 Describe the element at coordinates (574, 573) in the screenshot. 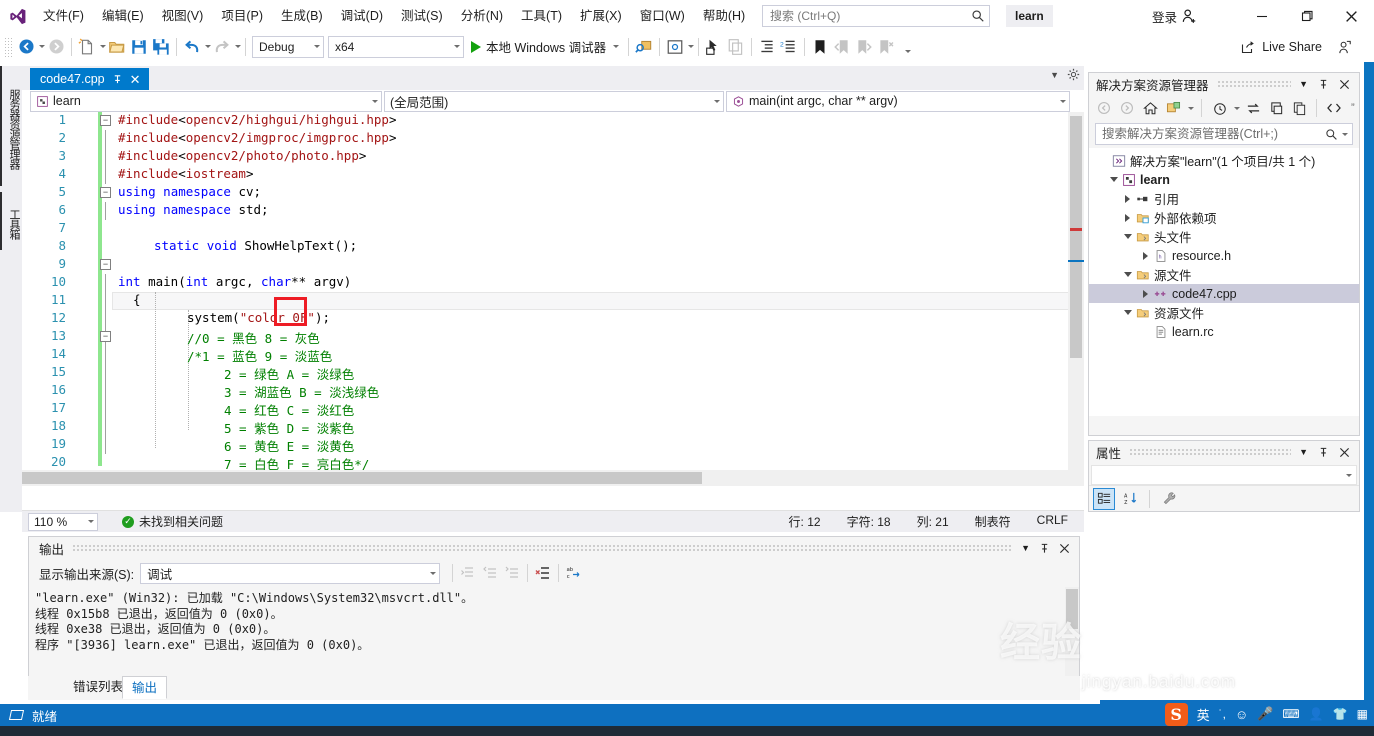

I see `toggle-word-wrap-button: ab c` at that location.